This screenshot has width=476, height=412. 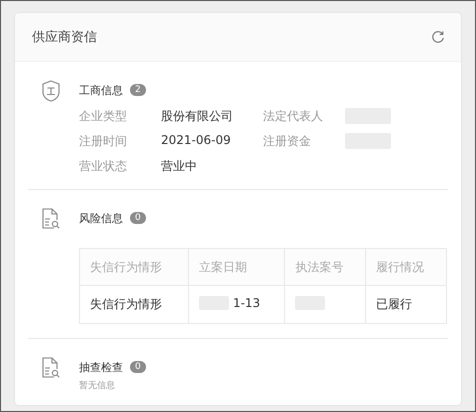 What do you see at coordinates (101, 367) in the screenshot?
I see `section-title: 抽查检查` at bounding box center [101, 367].